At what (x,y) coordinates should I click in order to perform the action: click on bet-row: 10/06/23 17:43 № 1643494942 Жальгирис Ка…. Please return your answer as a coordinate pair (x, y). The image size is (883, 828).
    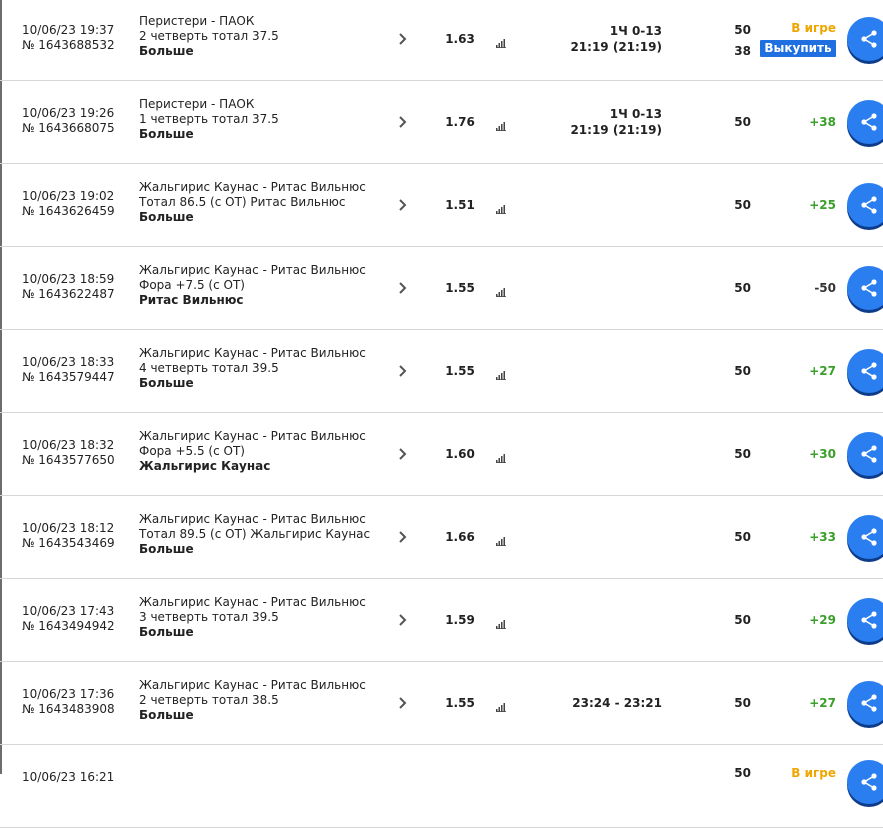
    Looking at the image, I should click on (441, 620).